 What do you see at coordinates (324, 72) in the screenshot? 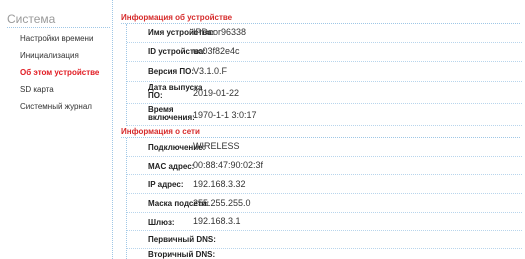
I see `firmware-version-row: Версия ПО: V3.1.0.F` at bounding box center [324, 72].